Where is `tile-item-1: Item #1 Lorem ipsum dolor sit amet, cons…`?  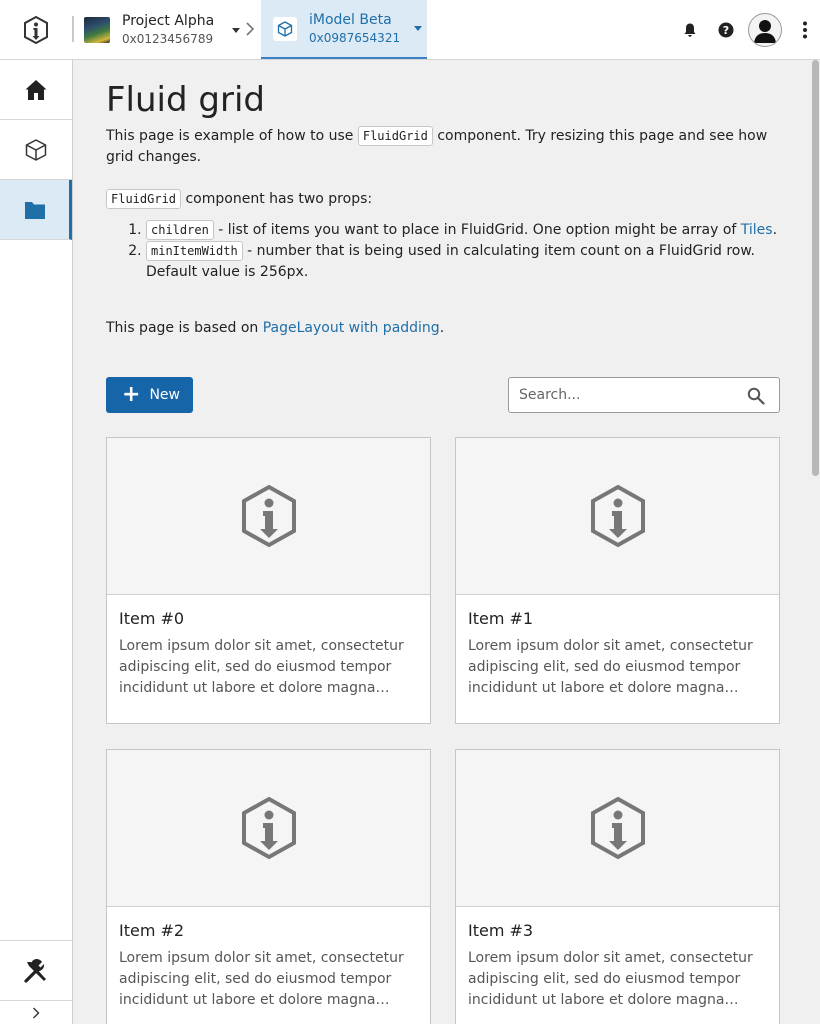
tile-item-1: Item #1 Lorem ipsum dolor sit amet, cons… is located at coordinates (617, 580).